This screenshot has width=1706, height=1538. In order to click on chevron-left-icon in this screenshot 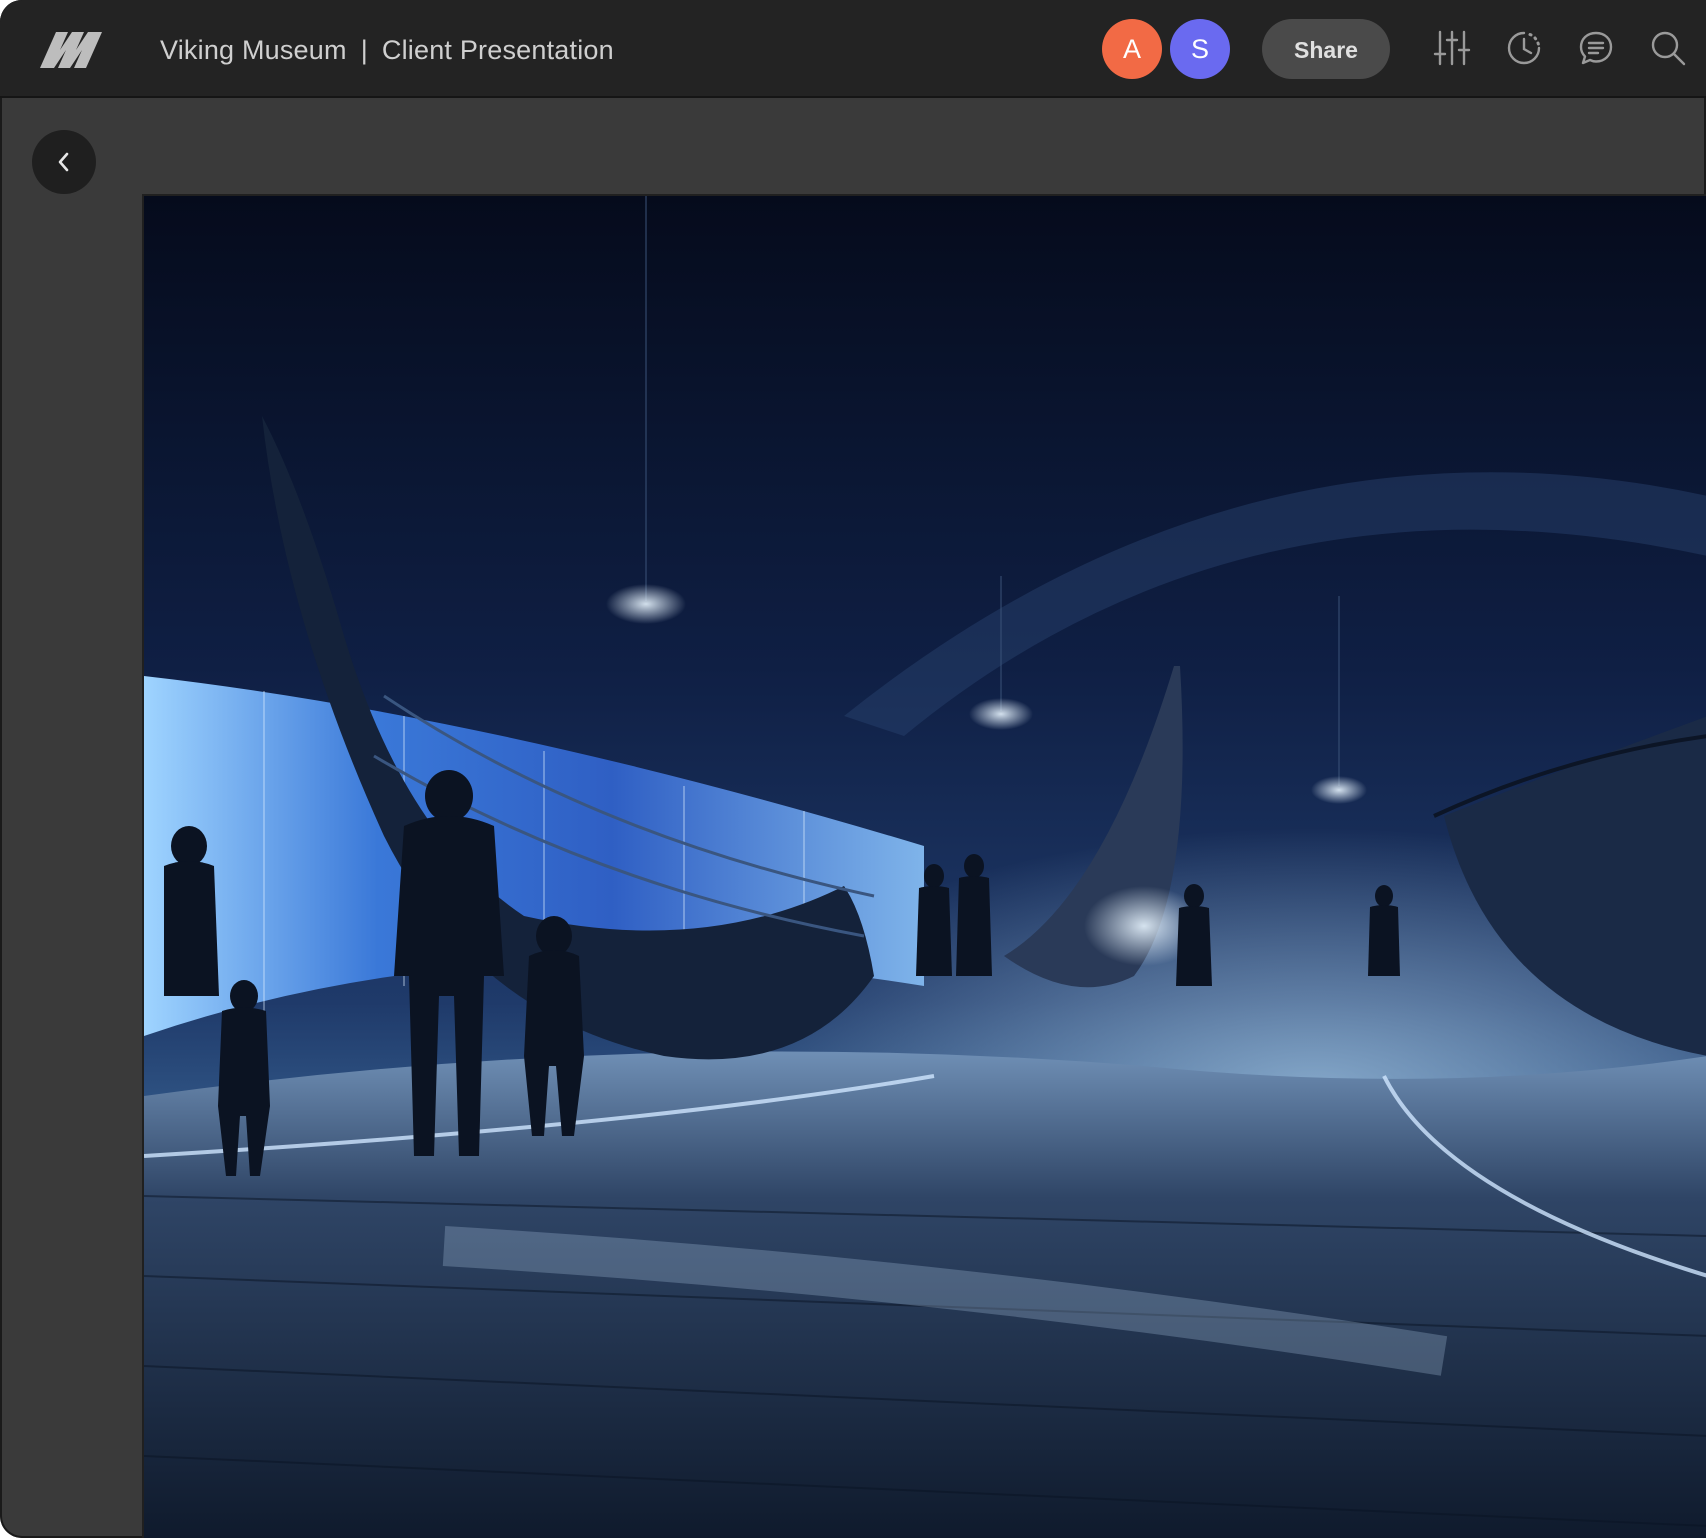, I will do `click(63, 162)`.